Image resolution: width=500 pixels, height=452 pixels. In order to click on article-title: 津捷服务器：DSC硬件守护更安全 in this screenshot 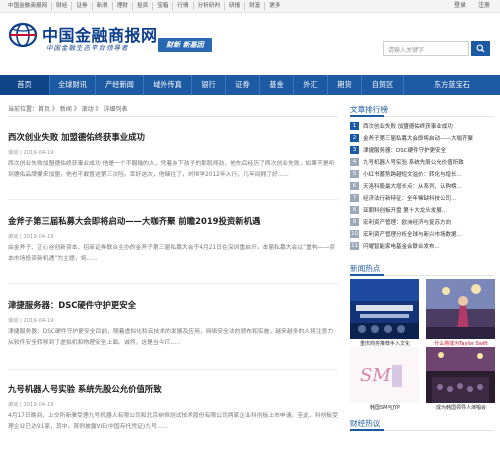, I will do `click(173, 305)`.